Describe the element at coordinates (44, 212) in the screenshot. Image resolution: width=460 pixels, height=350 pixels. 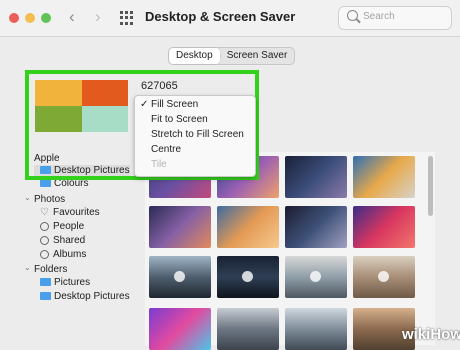
I see `heart-icon: ♡` at that location.